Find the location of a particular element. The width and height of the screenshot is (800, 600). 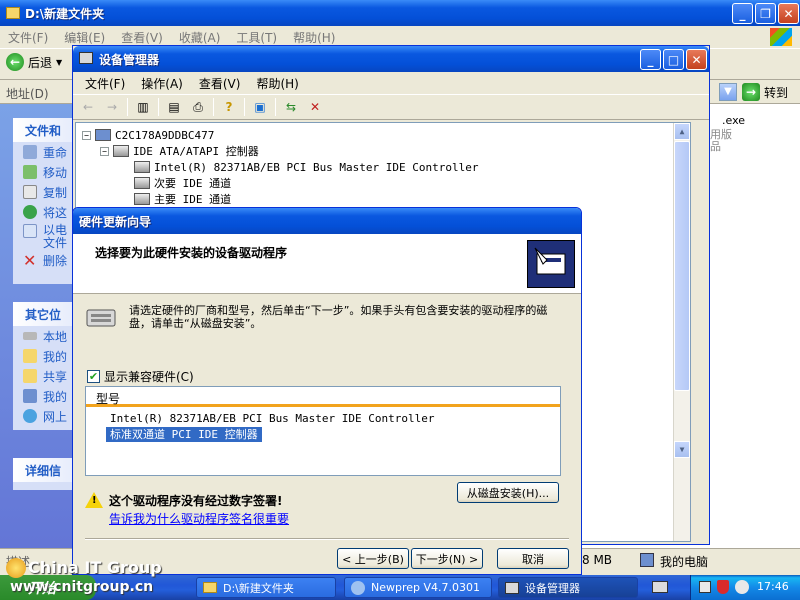

explorer-titlebar: D:\新建文件夹 is located at coordinates (400, 13).